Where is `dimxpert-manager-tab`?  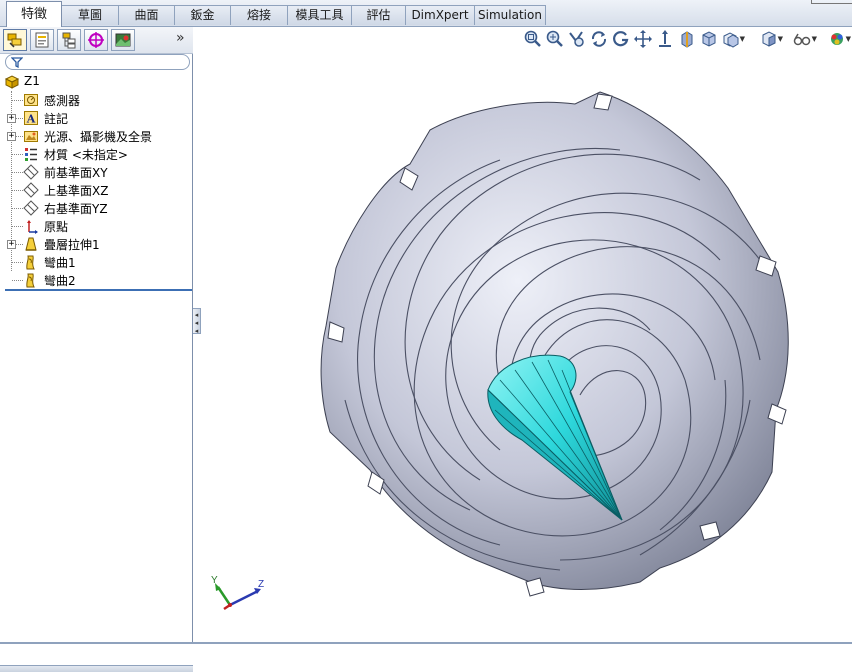 dimxpert-manager-tab is located at coordinates (96, 40).